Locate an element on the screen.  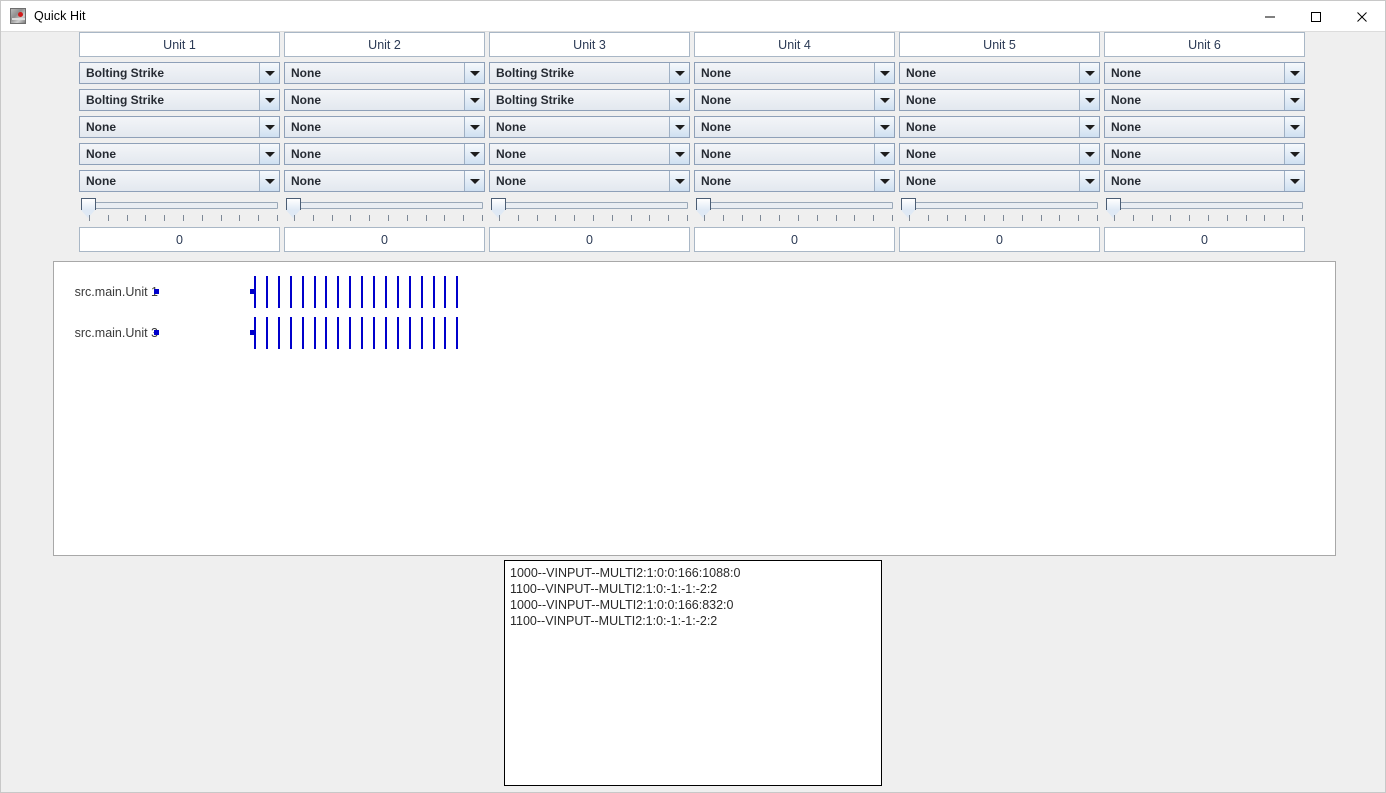
unit-6-select-2: None is located at coordinates (1204, 100).